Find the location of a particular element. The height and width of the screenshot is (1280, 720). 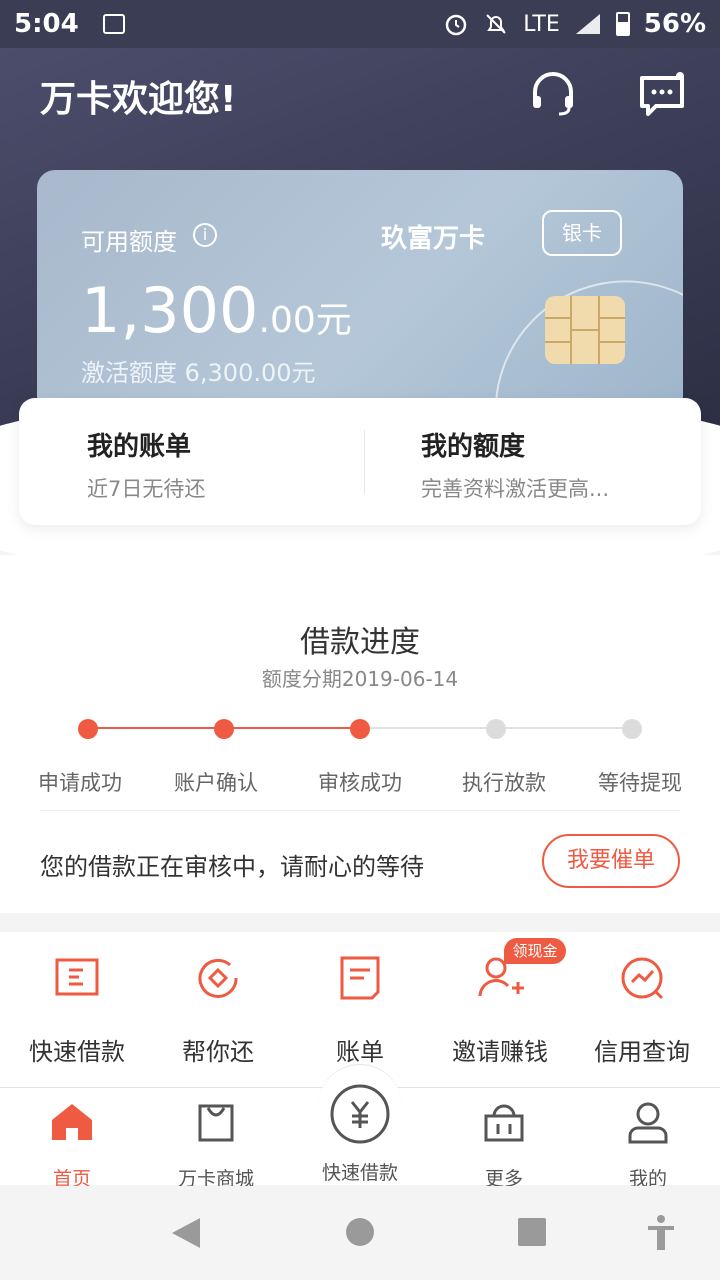

amount-integer: 1,300 is located at coordinates (170, 310).